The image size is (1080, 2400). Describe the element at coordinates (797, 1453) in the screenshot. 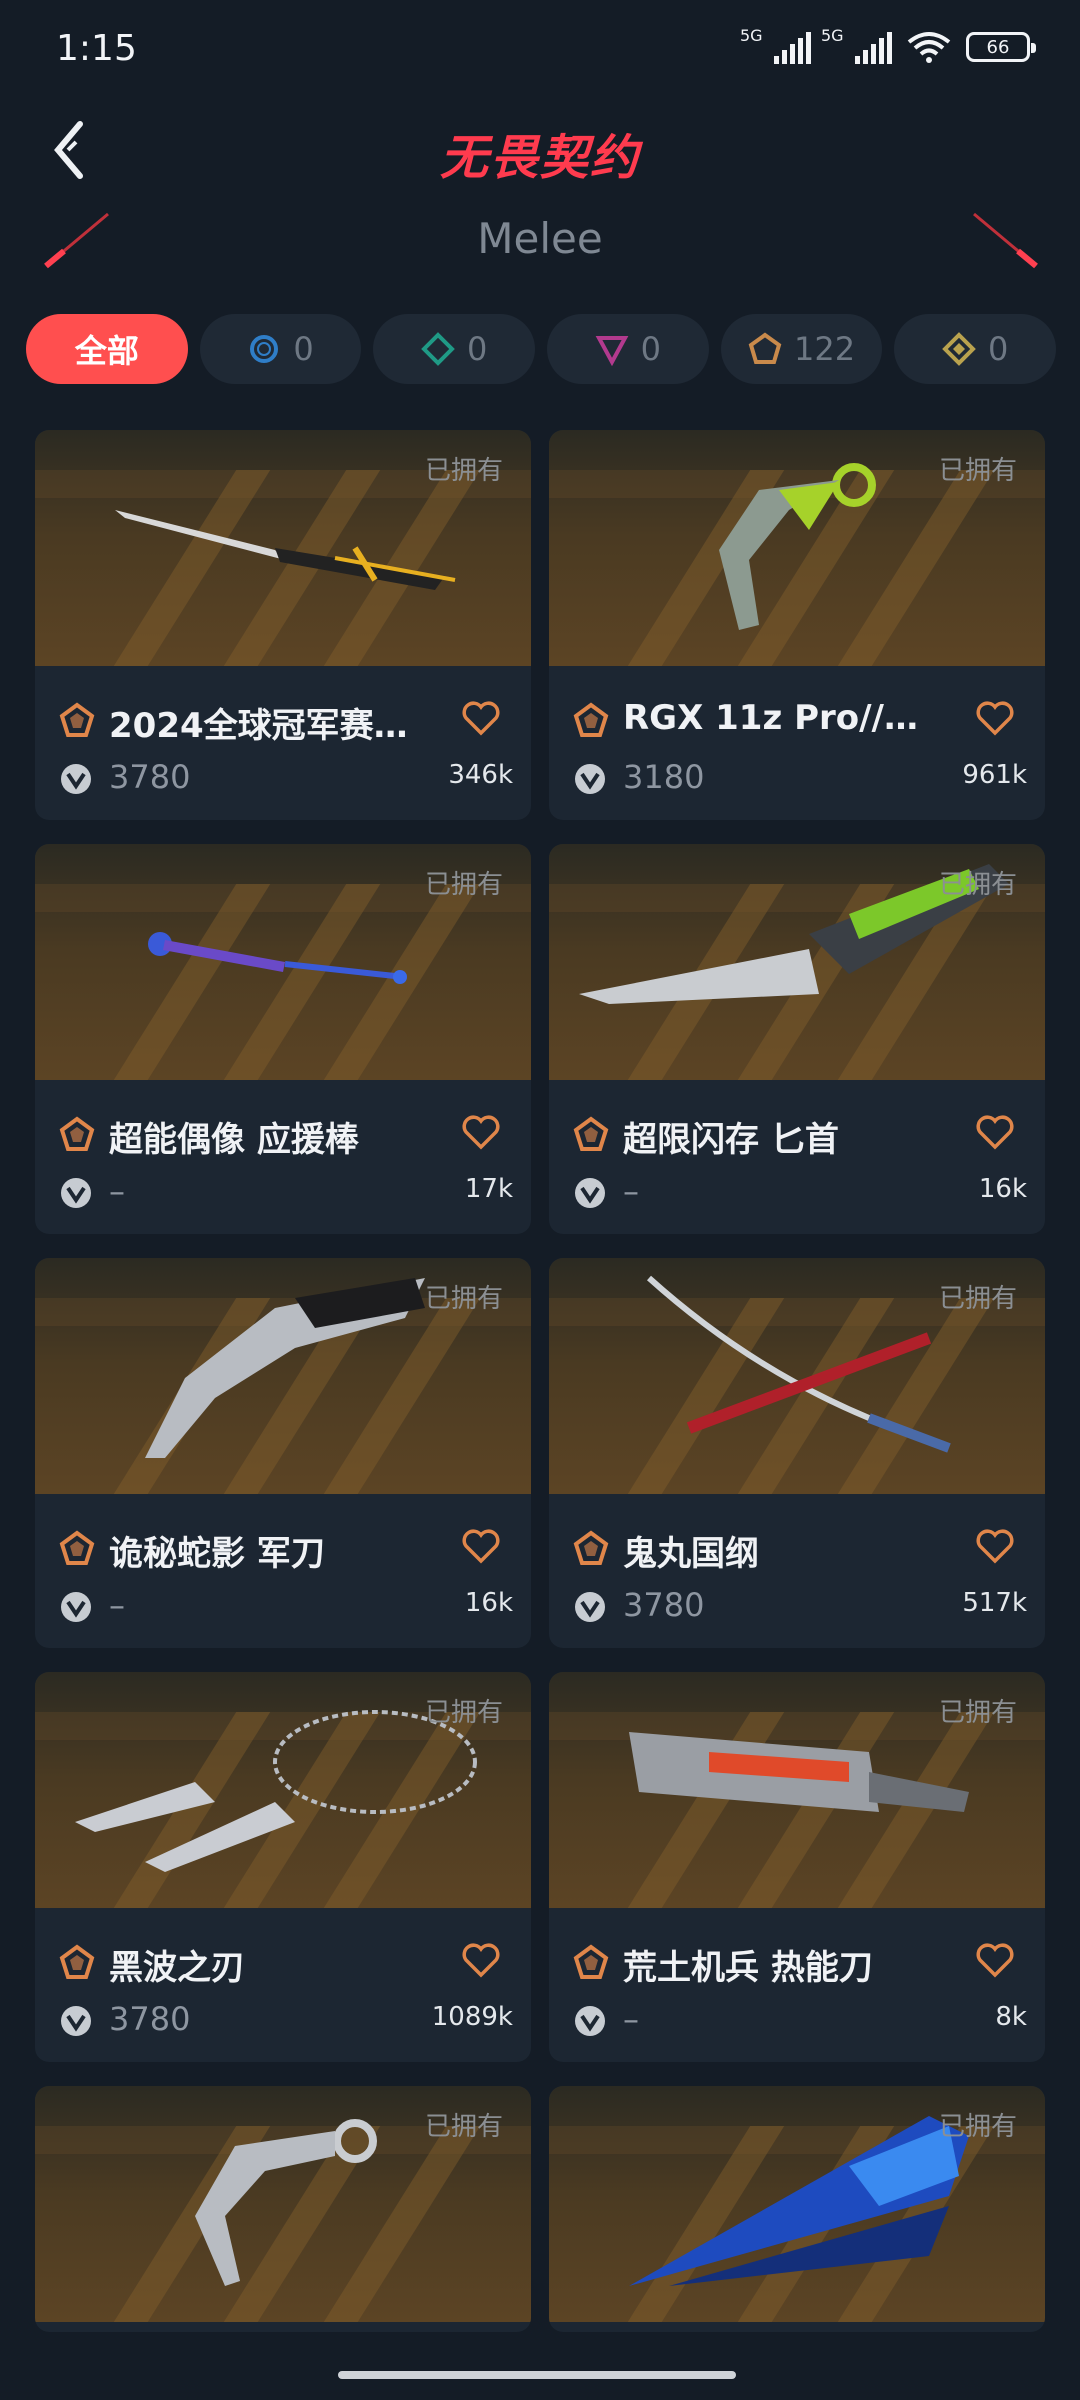

I see `weapon-card: 已拥有 鬼丸国纲 3780 517k` at that location.